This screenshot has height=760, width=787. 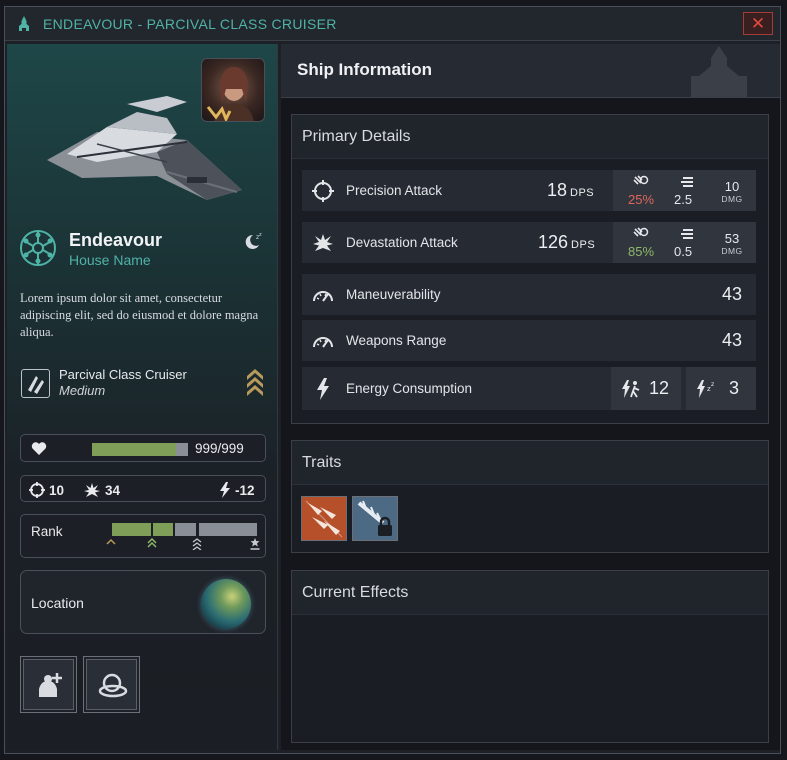 I want to click on primary-details-title: Primary Details, so click(x=356, y=136).